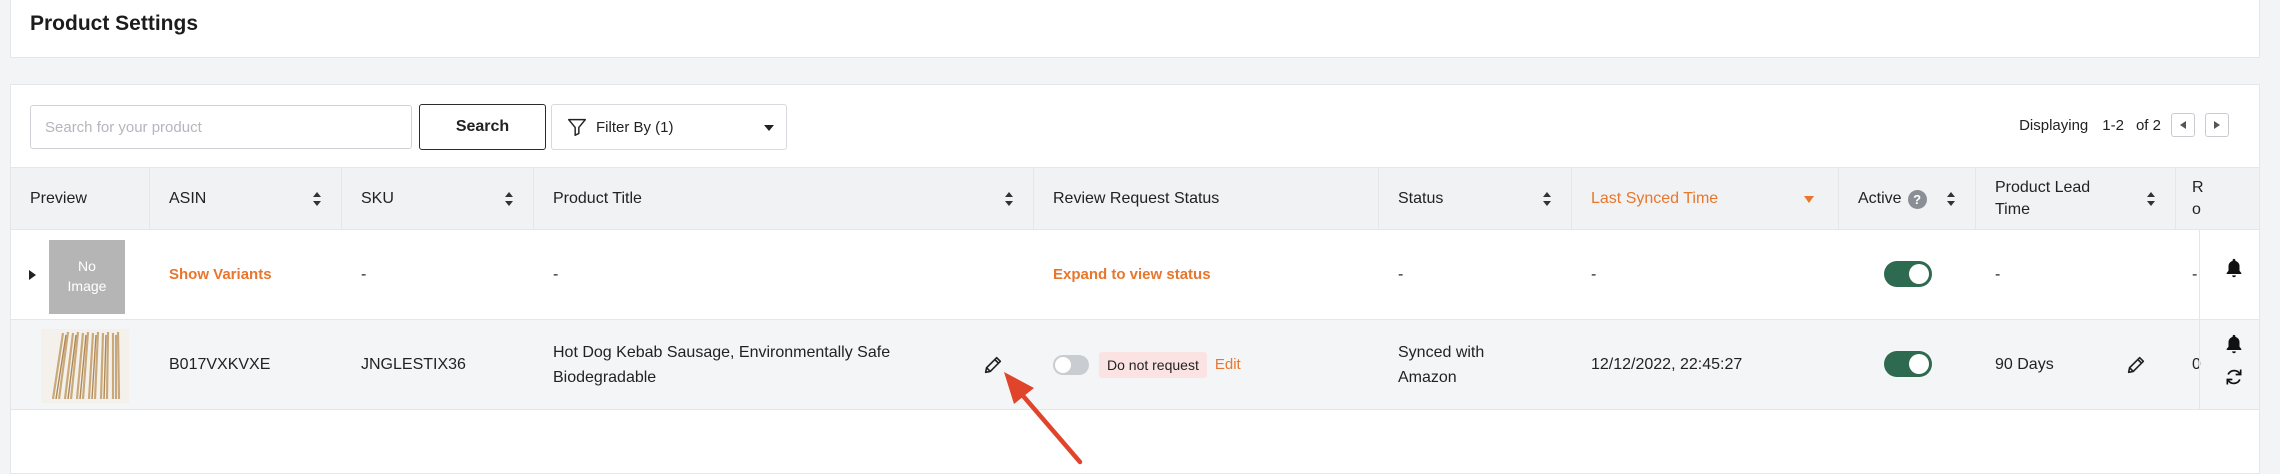  I want to click on column-lead-time-label: Product Lead Time, so click(2042, 199).